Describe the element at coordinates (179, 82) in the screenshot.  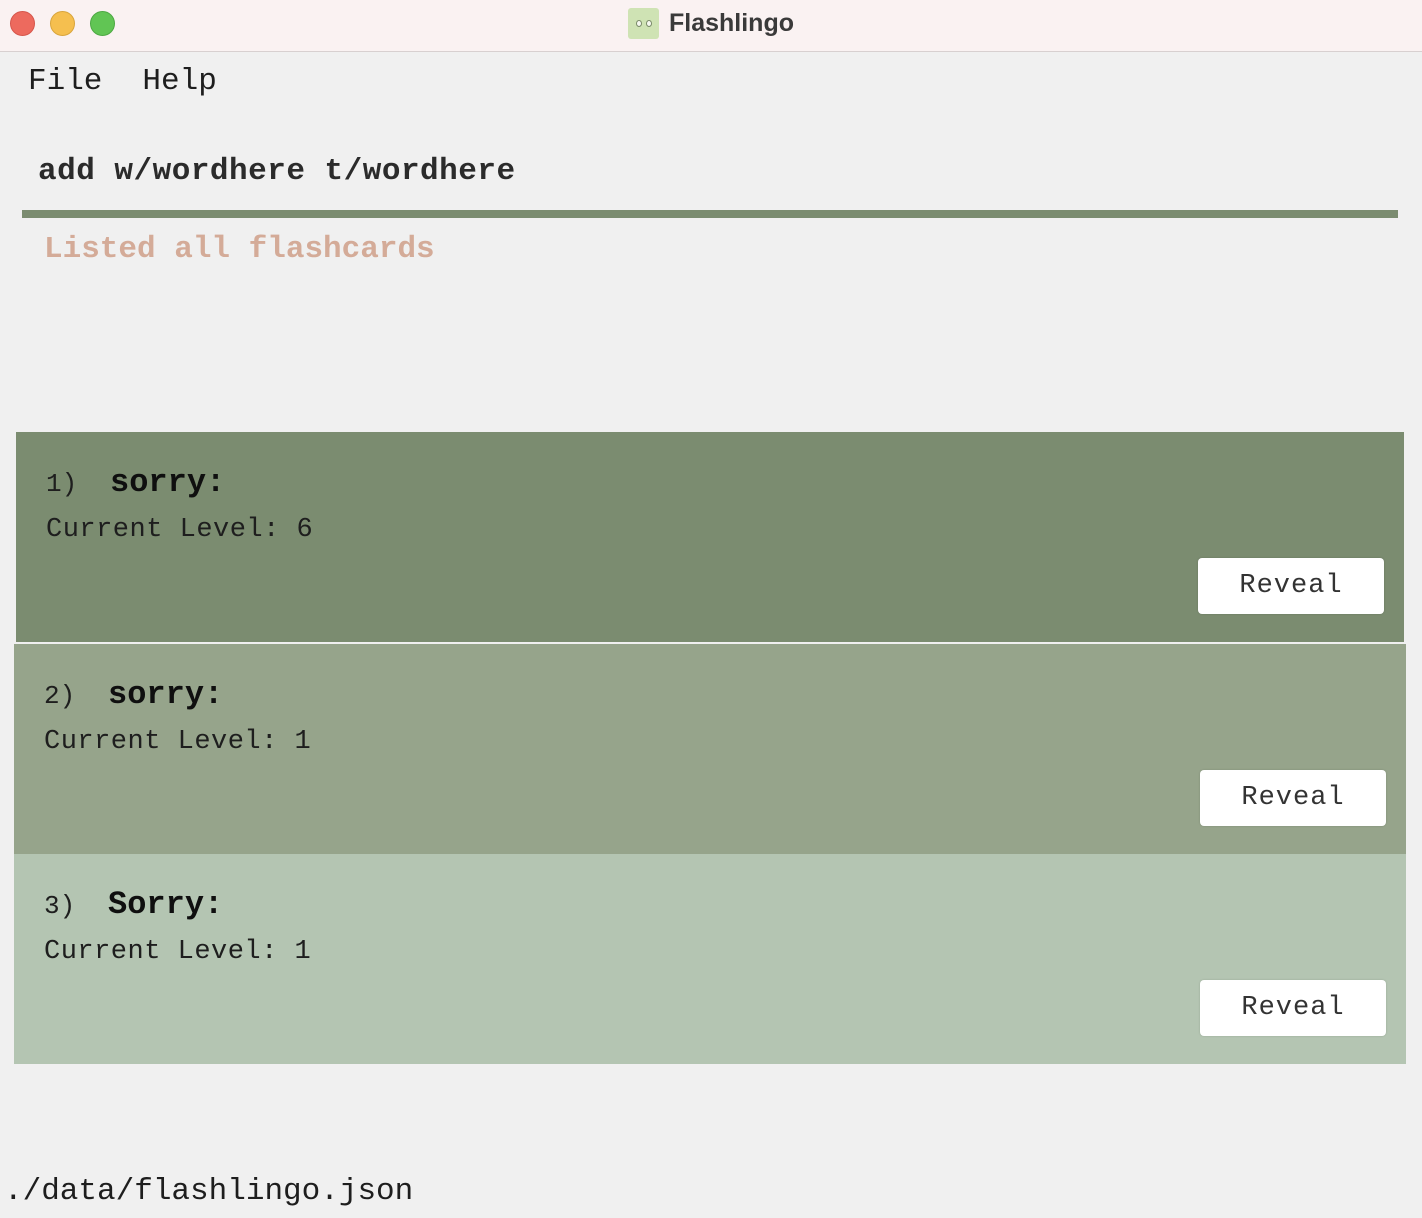
I see `menu-help: Help` at that location.